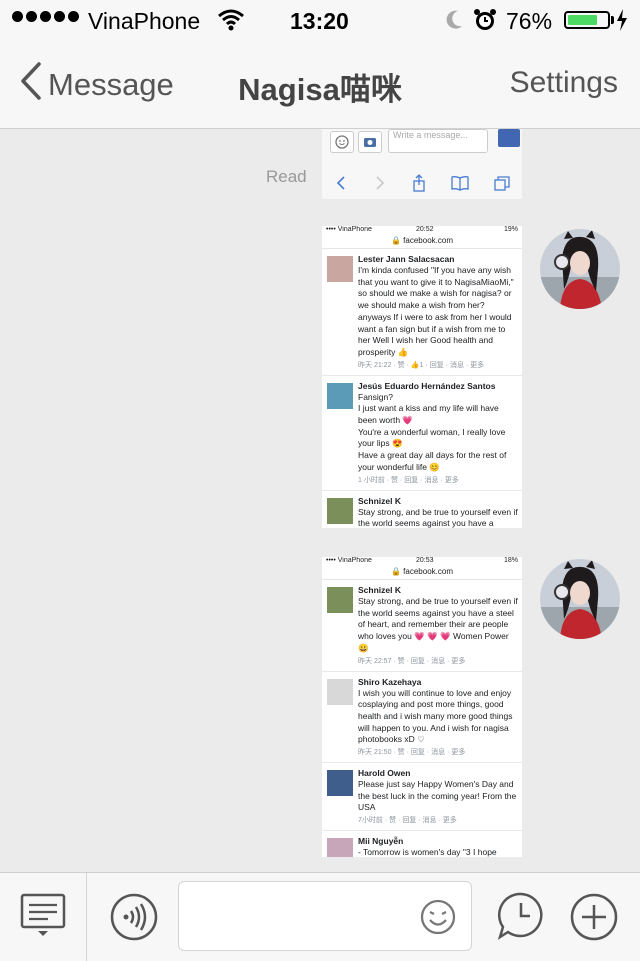 The image size is (640, 961). What do you see at coordinates (407, 821) in the screenshot?
I see `comment-meta: 7小时前 · 赞 · 回复 · 消息 · 更多` at bounding box center [407, 821].